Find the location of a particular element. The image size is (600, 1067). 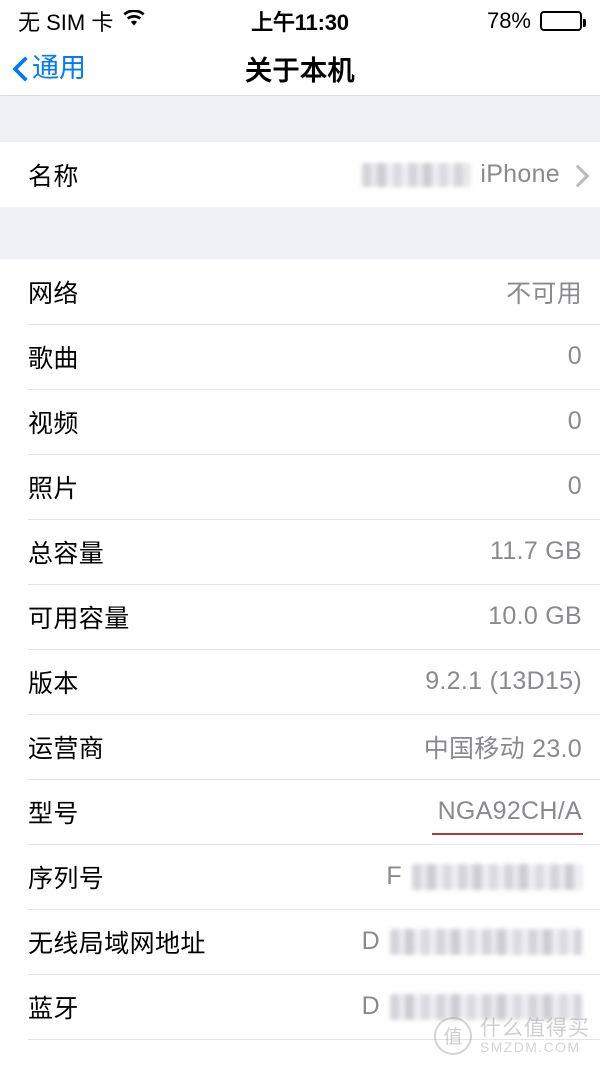

row-label: 总容量 is located at coordinates (66, 553).